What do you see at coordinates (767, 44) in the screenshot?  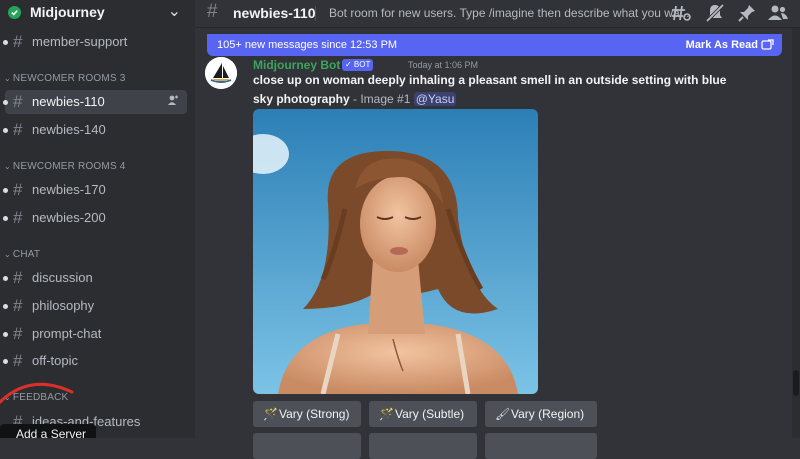 I see `mark-read-icon` at bounding box center [767, 44].